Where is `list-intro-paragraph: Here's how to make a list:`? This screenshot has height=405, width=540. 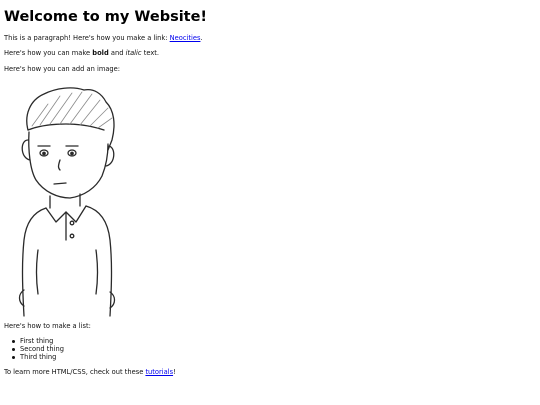
list-intro-paragraph: Here's how to make a list: is located at coordinates (47, 326).